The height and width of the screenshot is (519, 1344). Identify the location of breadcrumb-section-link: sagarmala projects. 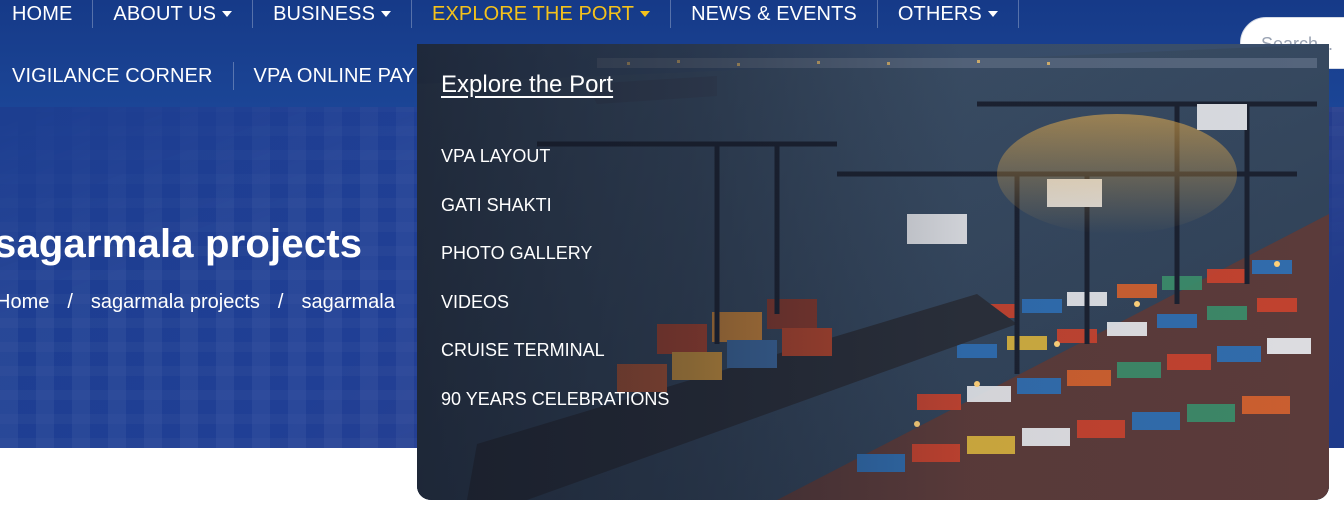
(175, 302).